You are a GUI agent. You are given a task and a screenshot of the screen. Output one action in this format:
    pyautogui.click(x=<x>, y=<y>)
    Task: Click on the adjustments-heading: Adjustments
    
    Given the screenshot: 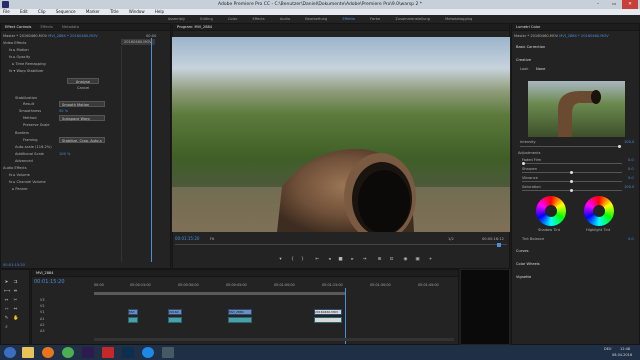 What is the action you would take?
    pyautogui.click(x=529, y=153)
    